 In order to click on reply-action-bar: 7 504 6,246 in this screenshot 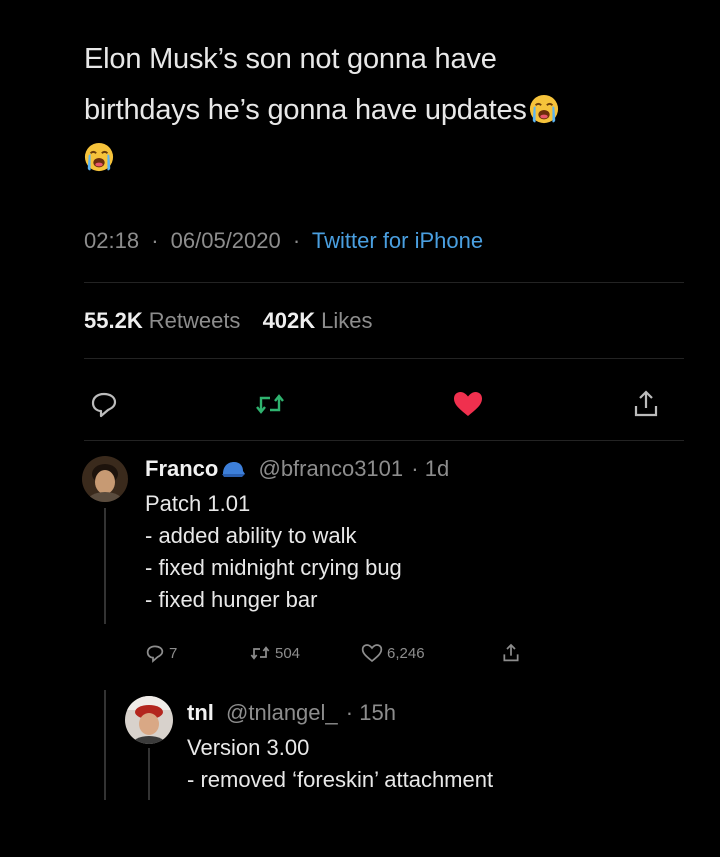, I will do `click(345, 653)`.